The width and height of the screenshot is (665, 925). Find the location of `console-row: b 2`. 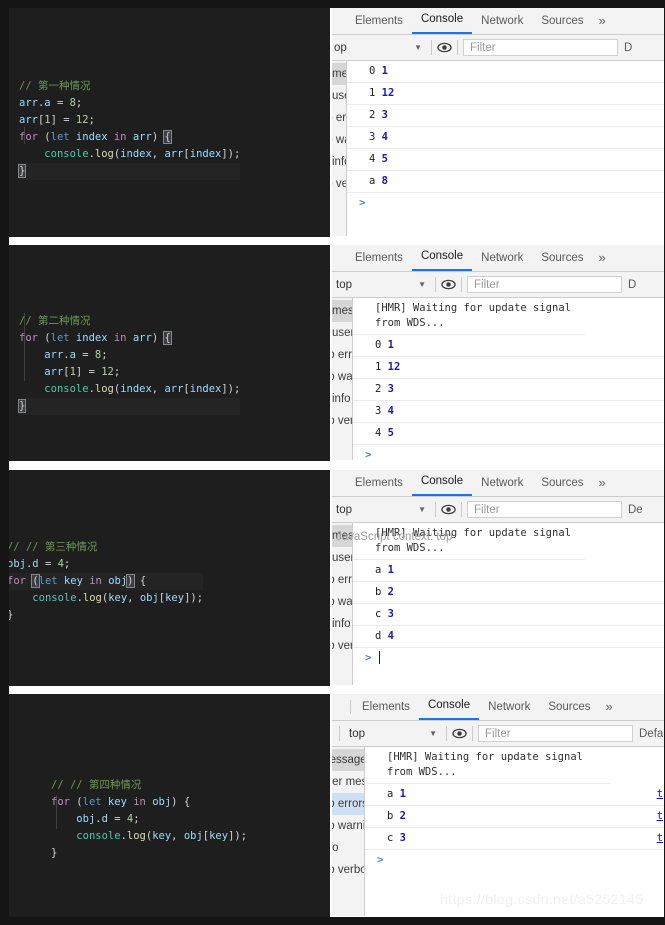

console-row: b 2 is located at coordinates (509, 593).